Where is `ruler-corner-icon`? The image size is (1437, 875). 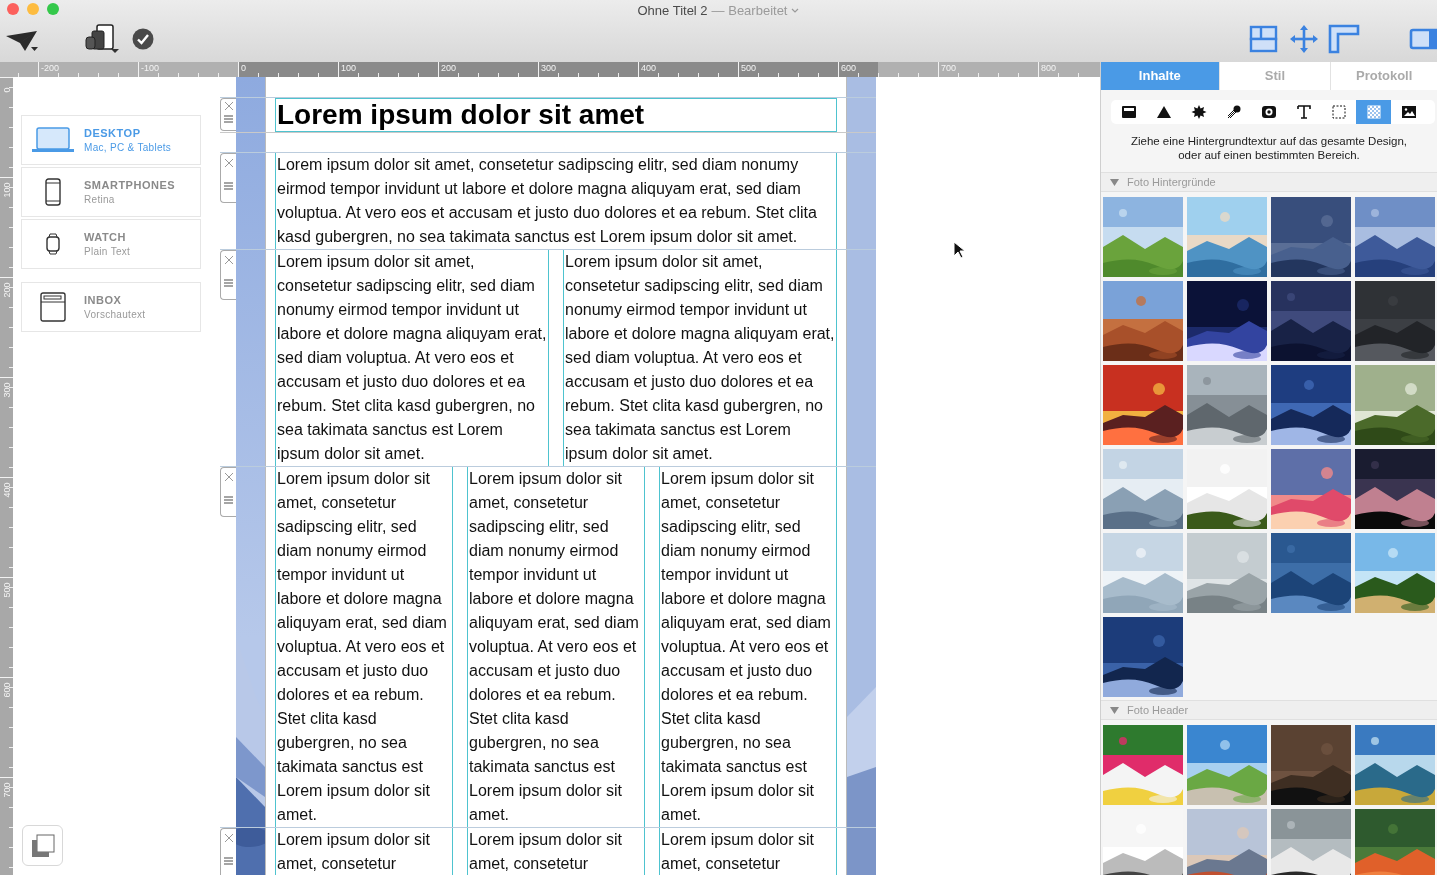 ruler-corner-icon is located at coordinates (1344, 39).